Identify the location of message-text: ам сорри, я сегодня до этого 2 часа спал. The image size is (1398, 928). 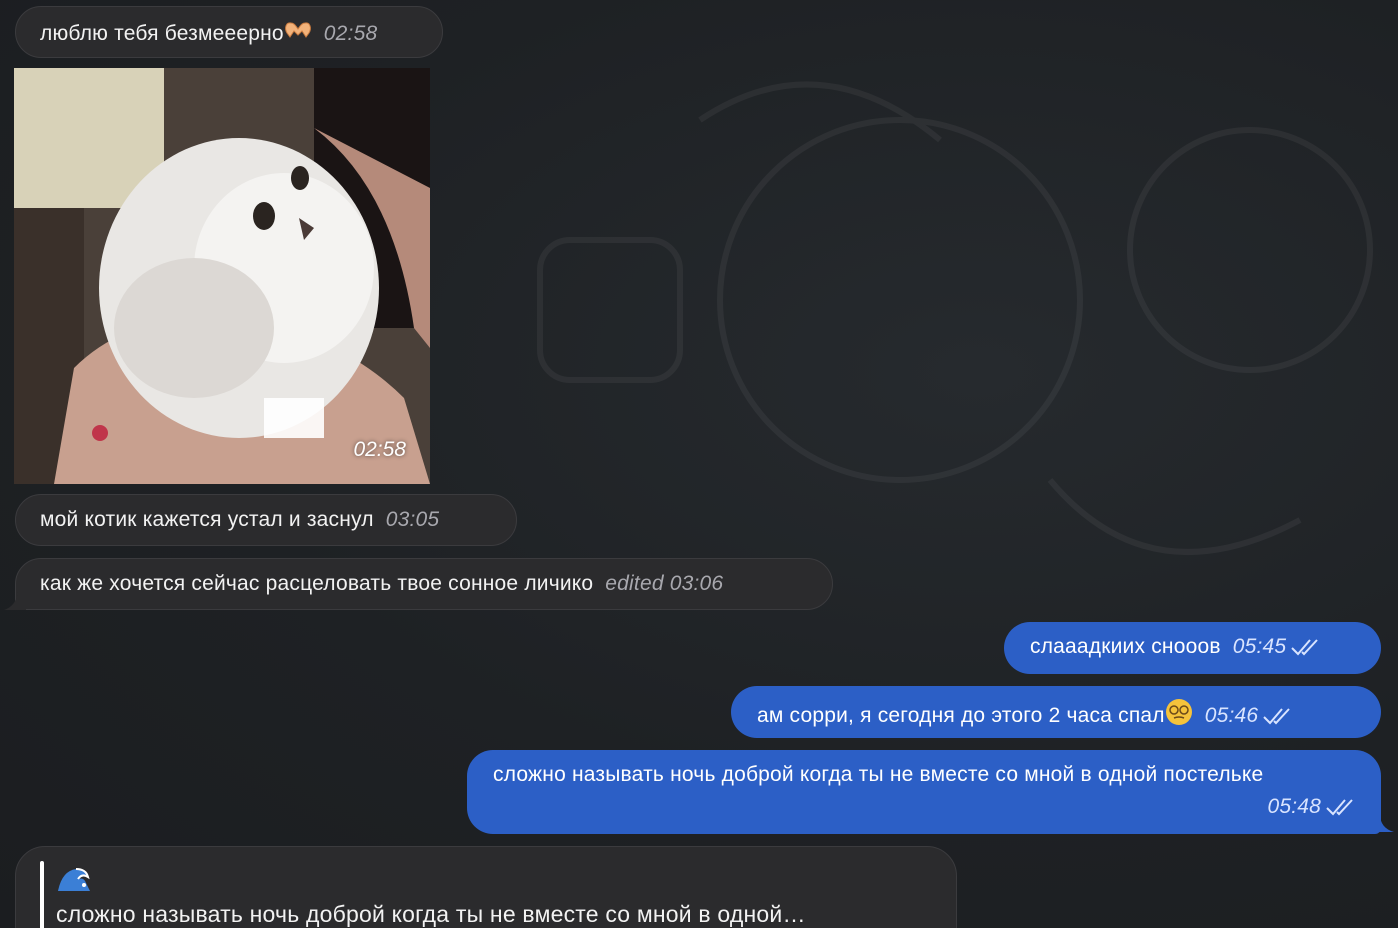
(961, 715).